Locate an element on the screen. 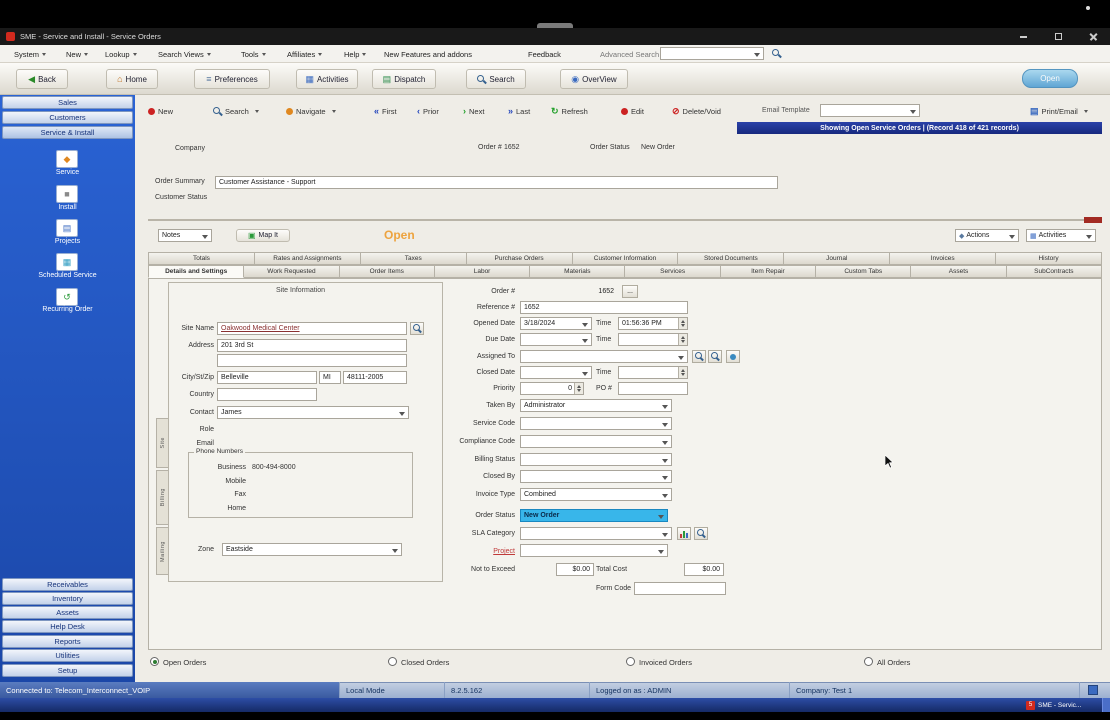 Image resolution: width=1110 pixels, height=720 pixels. menu-tools: Tools is located at coordinates (253, 54).